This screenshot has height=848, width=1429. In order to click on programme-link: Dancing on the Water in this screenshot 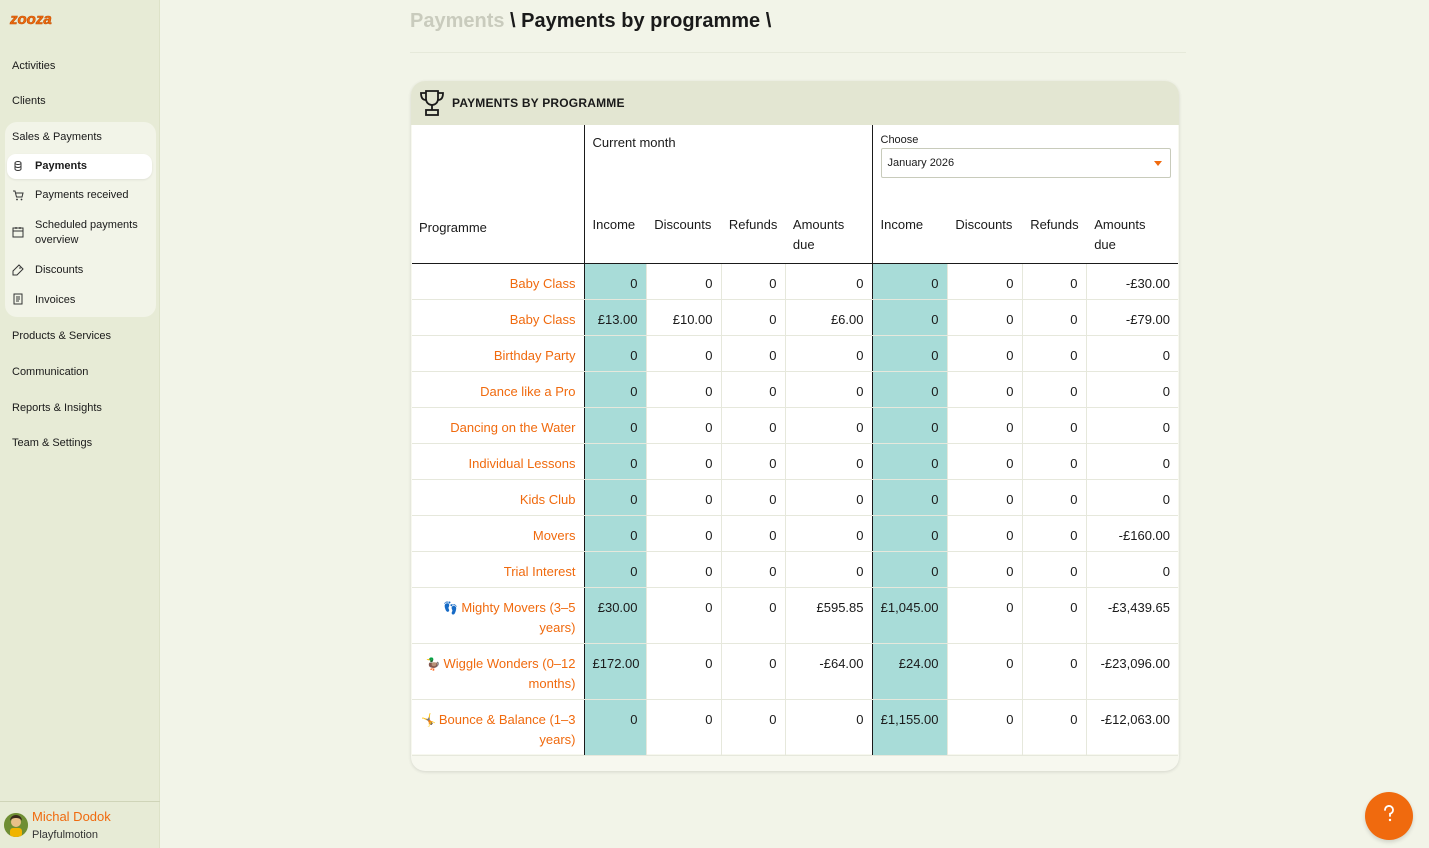, I will do `click(498, 425)`.